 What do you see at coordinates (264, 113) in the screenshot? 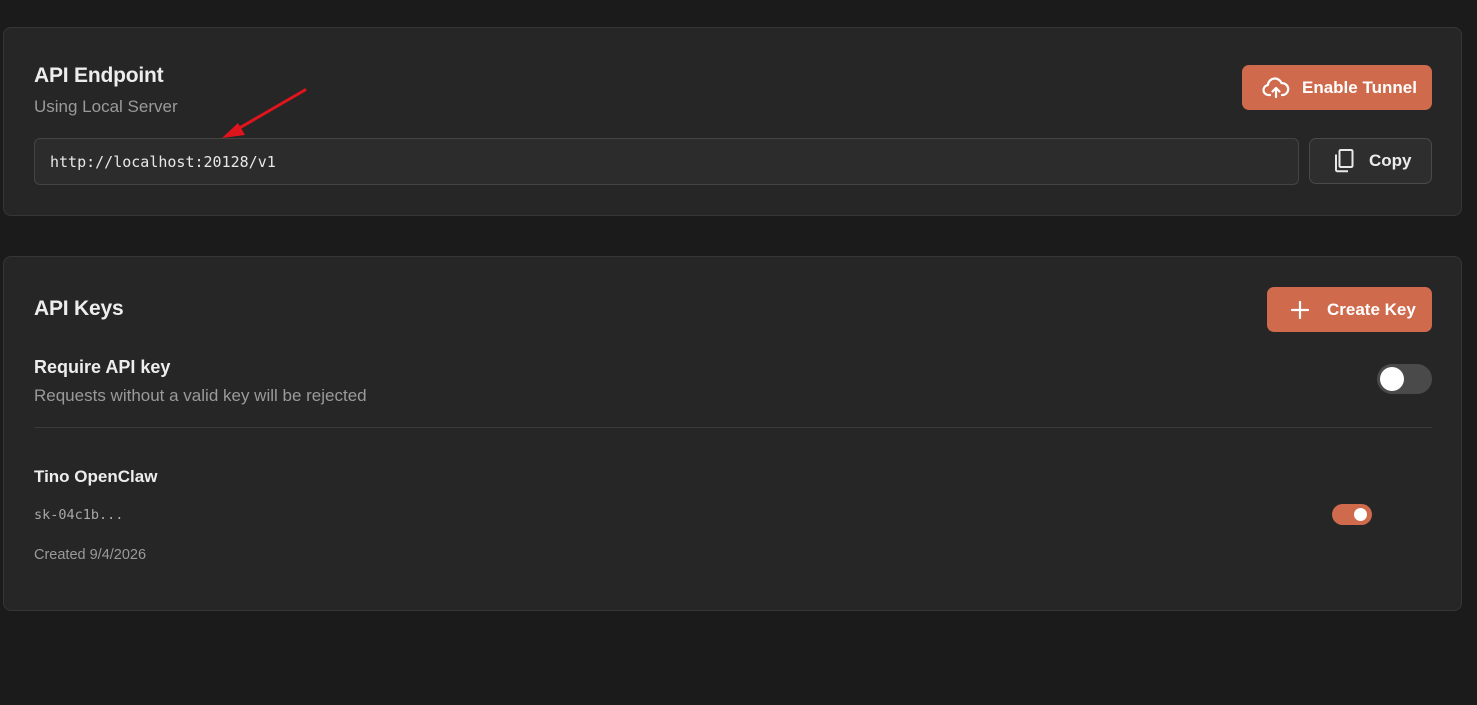
I see `annotation-arrow` at bounding box center [264, 113].